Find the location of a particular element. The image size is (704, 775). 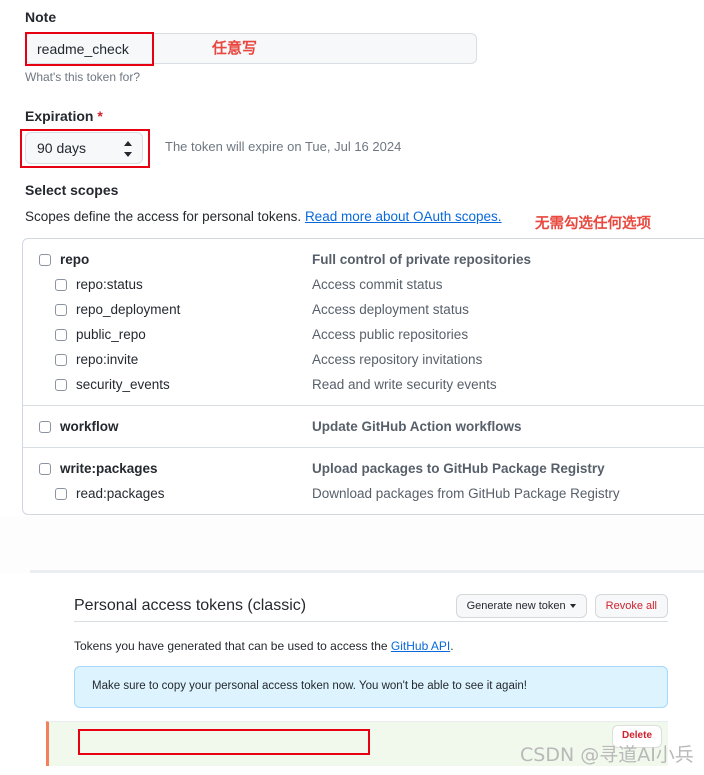

scope-name: repo:status is located at coordinates (109, 284).